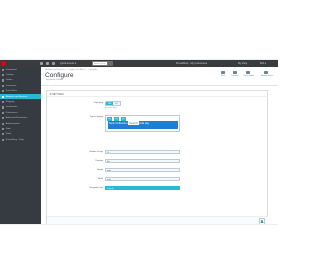 This screenshot has width=320, height=278. Describe the element at coordinates (242, 63) in the screenshot. I see `my-shop-link: My shop` at that location.